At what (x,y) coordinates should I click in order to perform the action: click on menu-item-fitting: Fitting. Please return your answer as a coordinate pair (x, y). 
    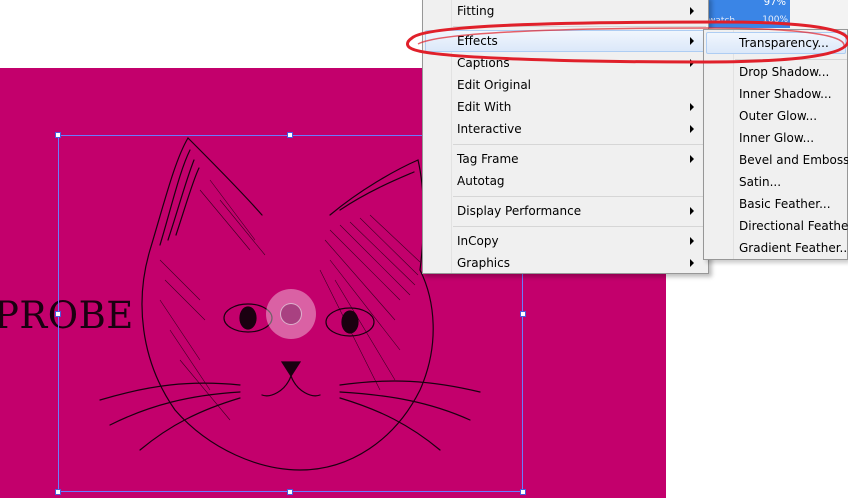
    Looking at the image, I should click on (565, 11).